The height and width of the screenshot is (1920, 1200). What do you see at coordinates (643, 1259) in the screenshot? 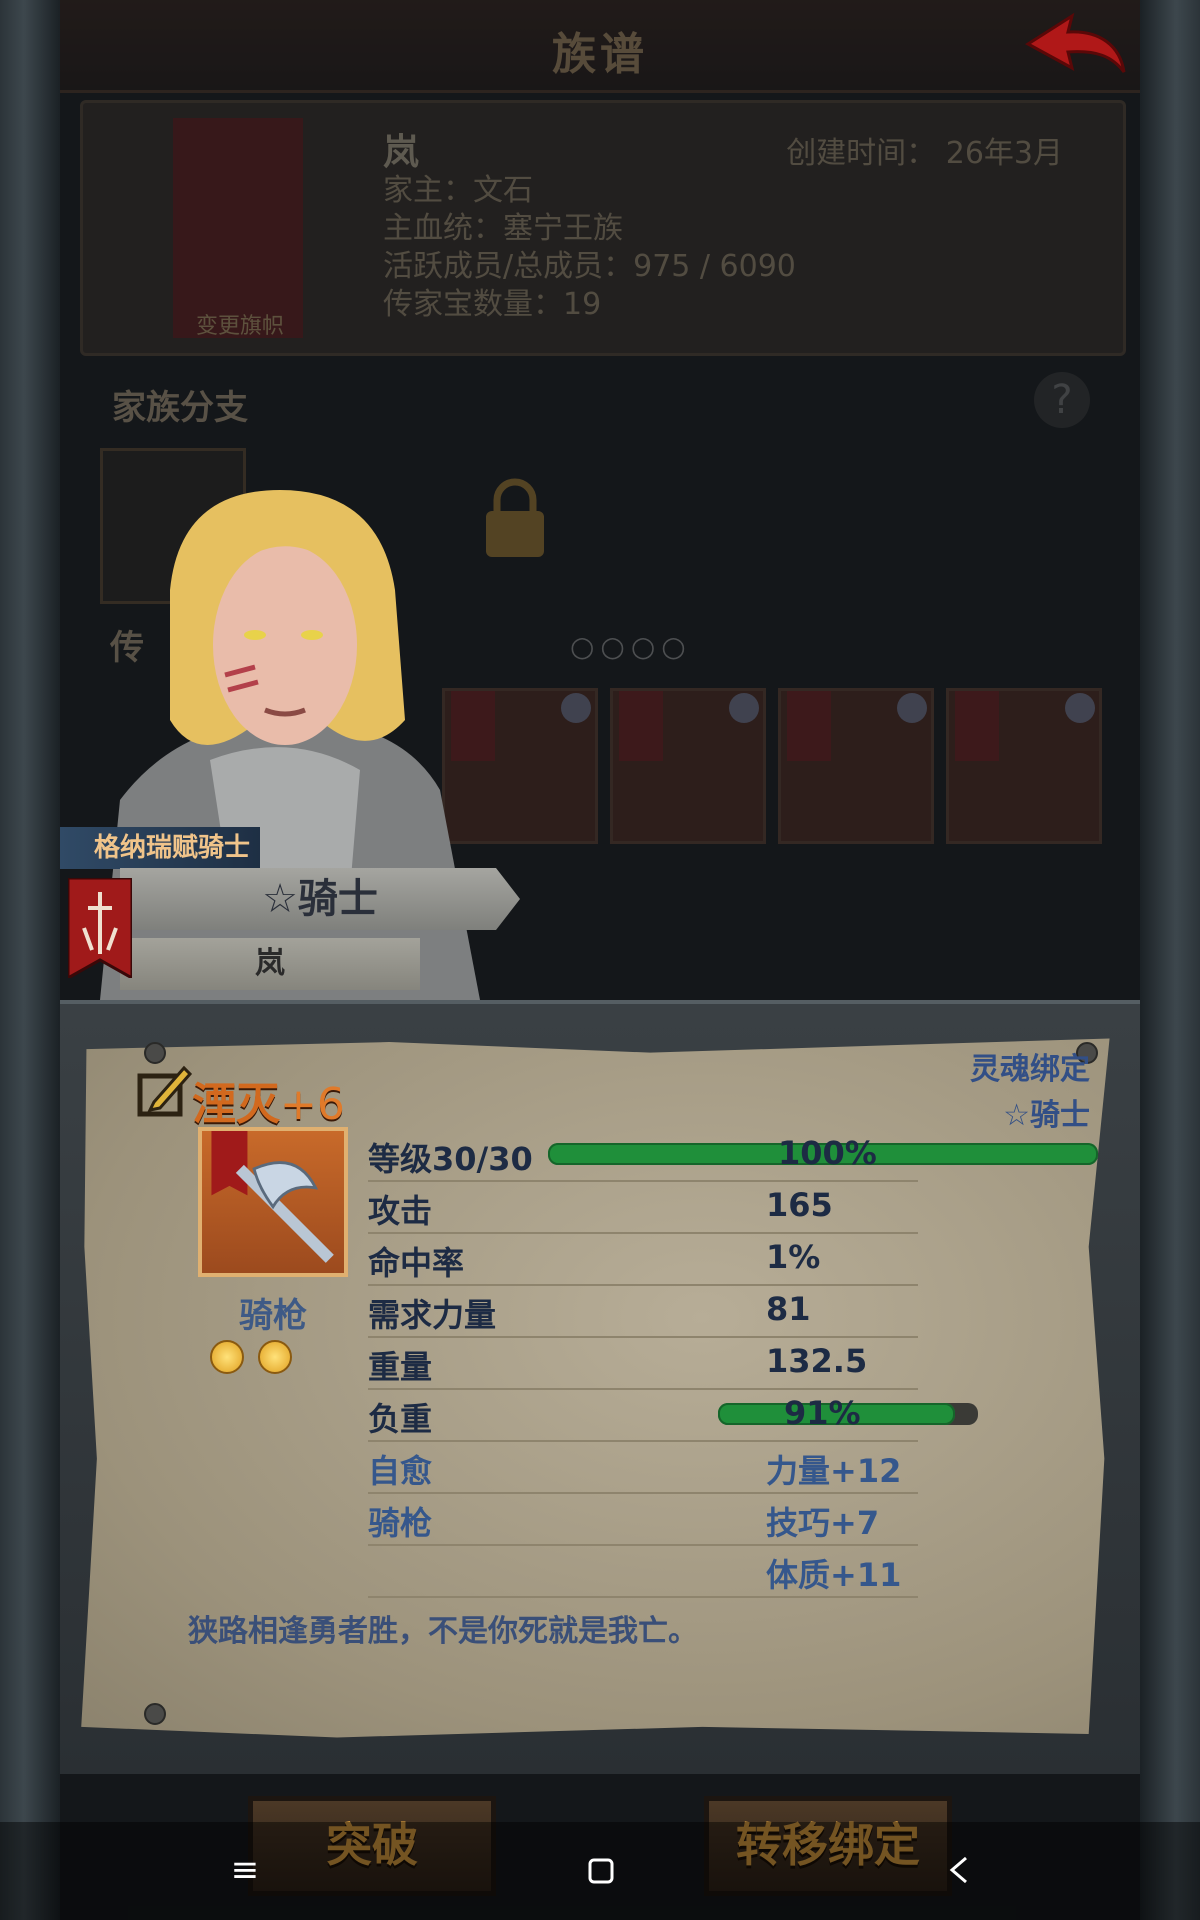
I see `stat-row: 命中率 1%` at bounding box center [643, 1259].